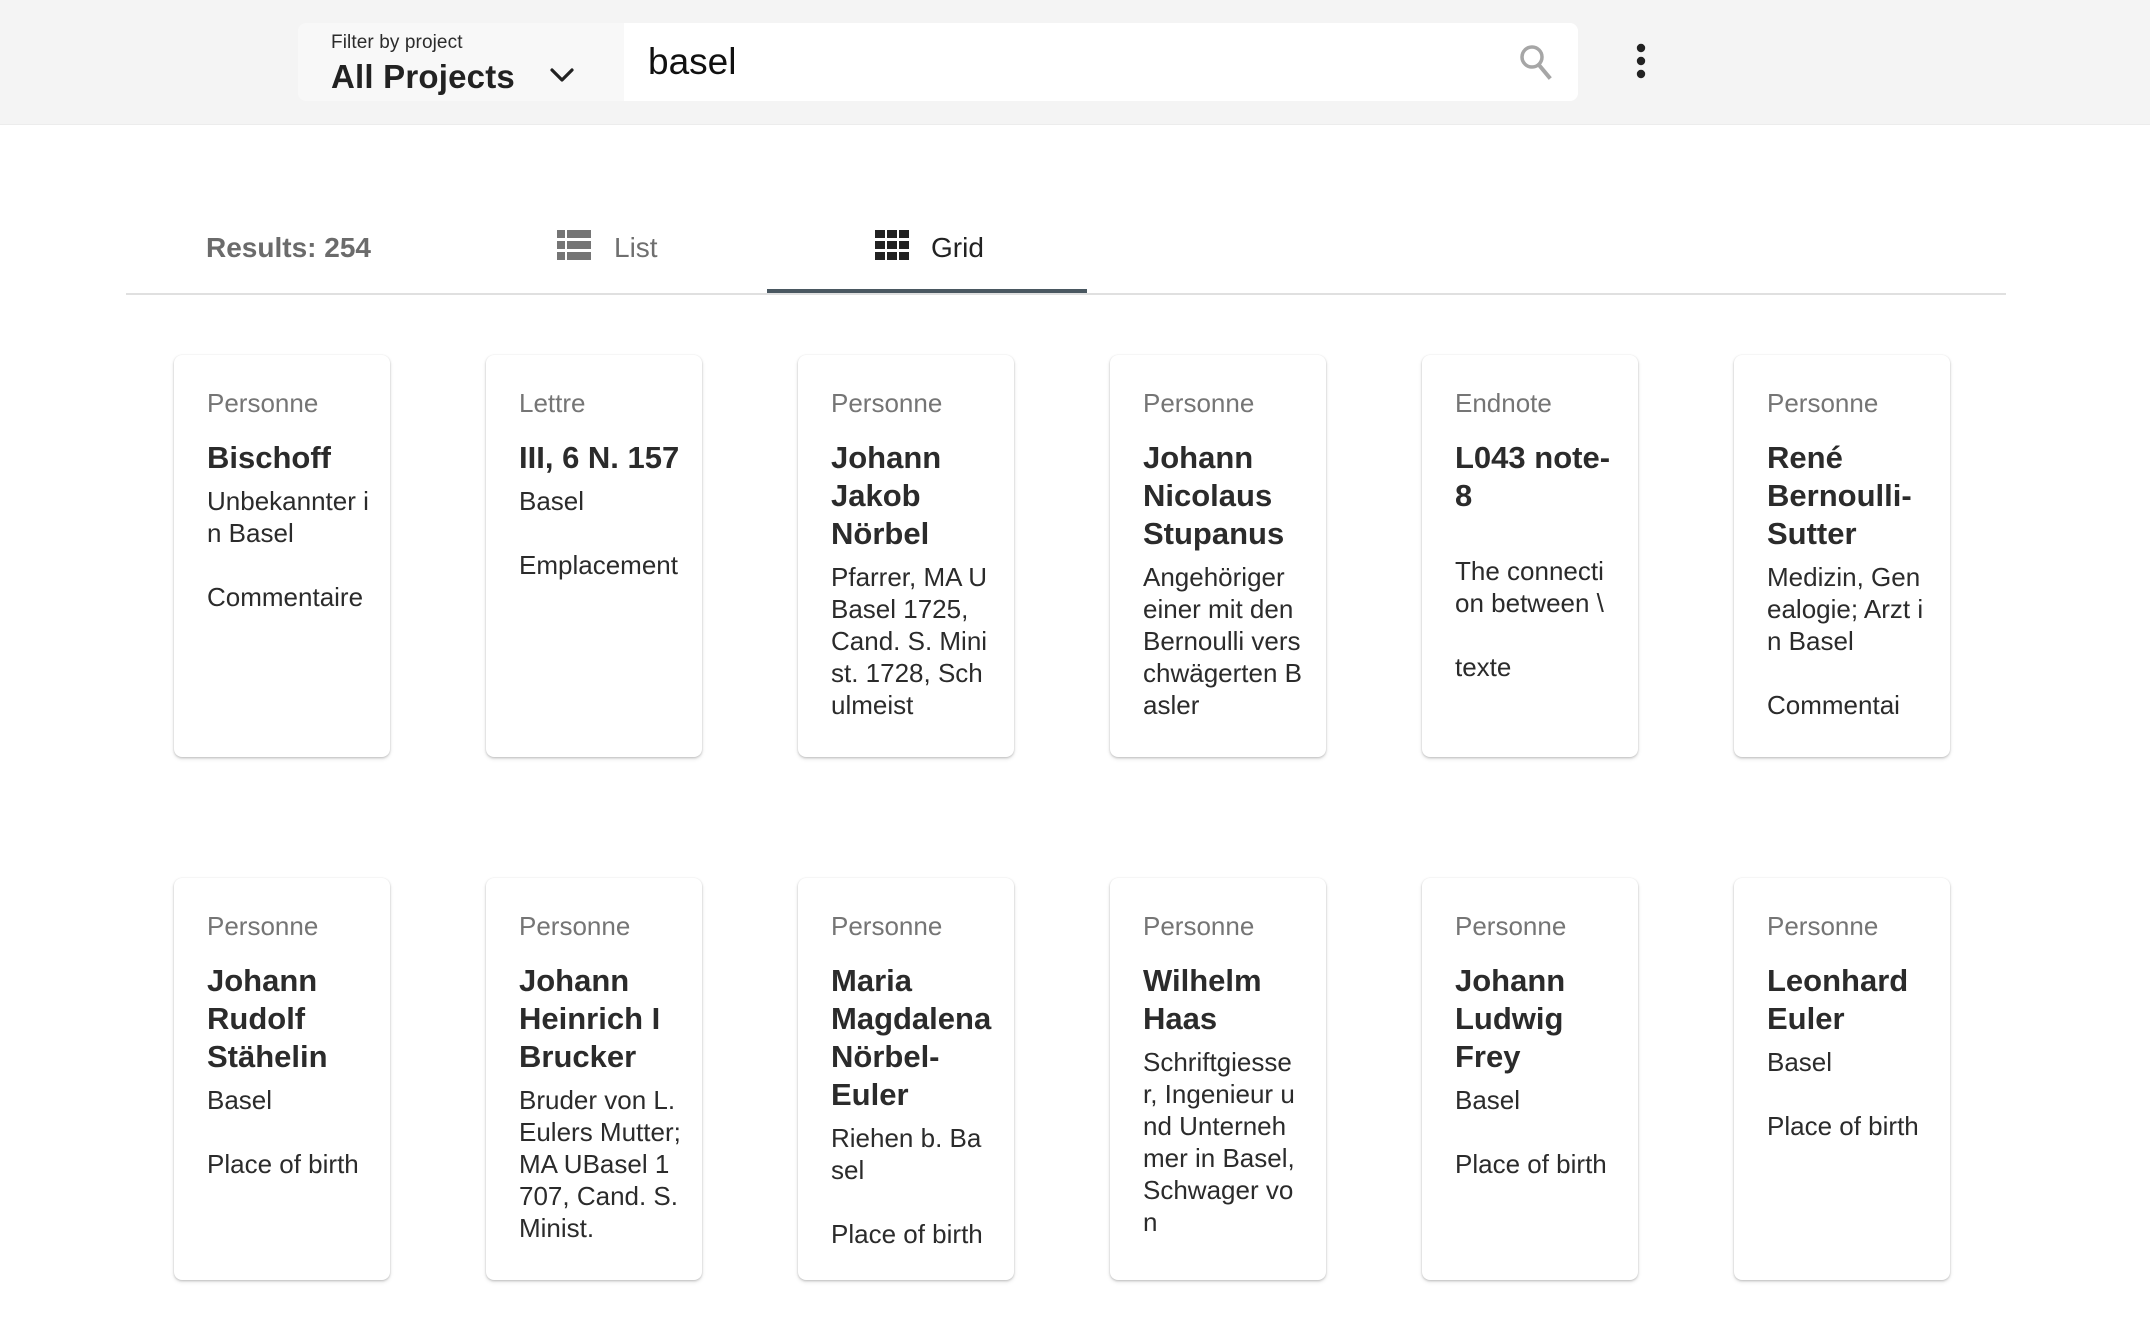 The height and width of the screenshot is (1330, 2150). What do you see at coordinates (1214, 495) in the screenshot?
I see `card-title: Johann Nicolaus Stupanus` at bounding box center [1214, 495].